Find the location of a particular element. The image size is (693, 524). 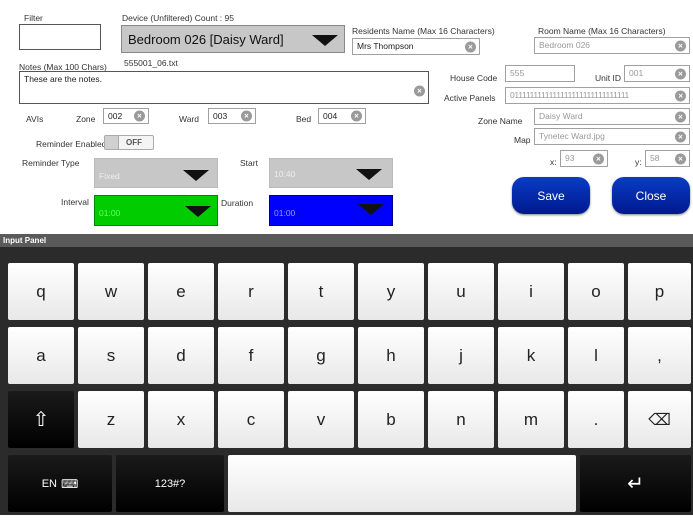

key-c: c is located at coordinates (251, 419).